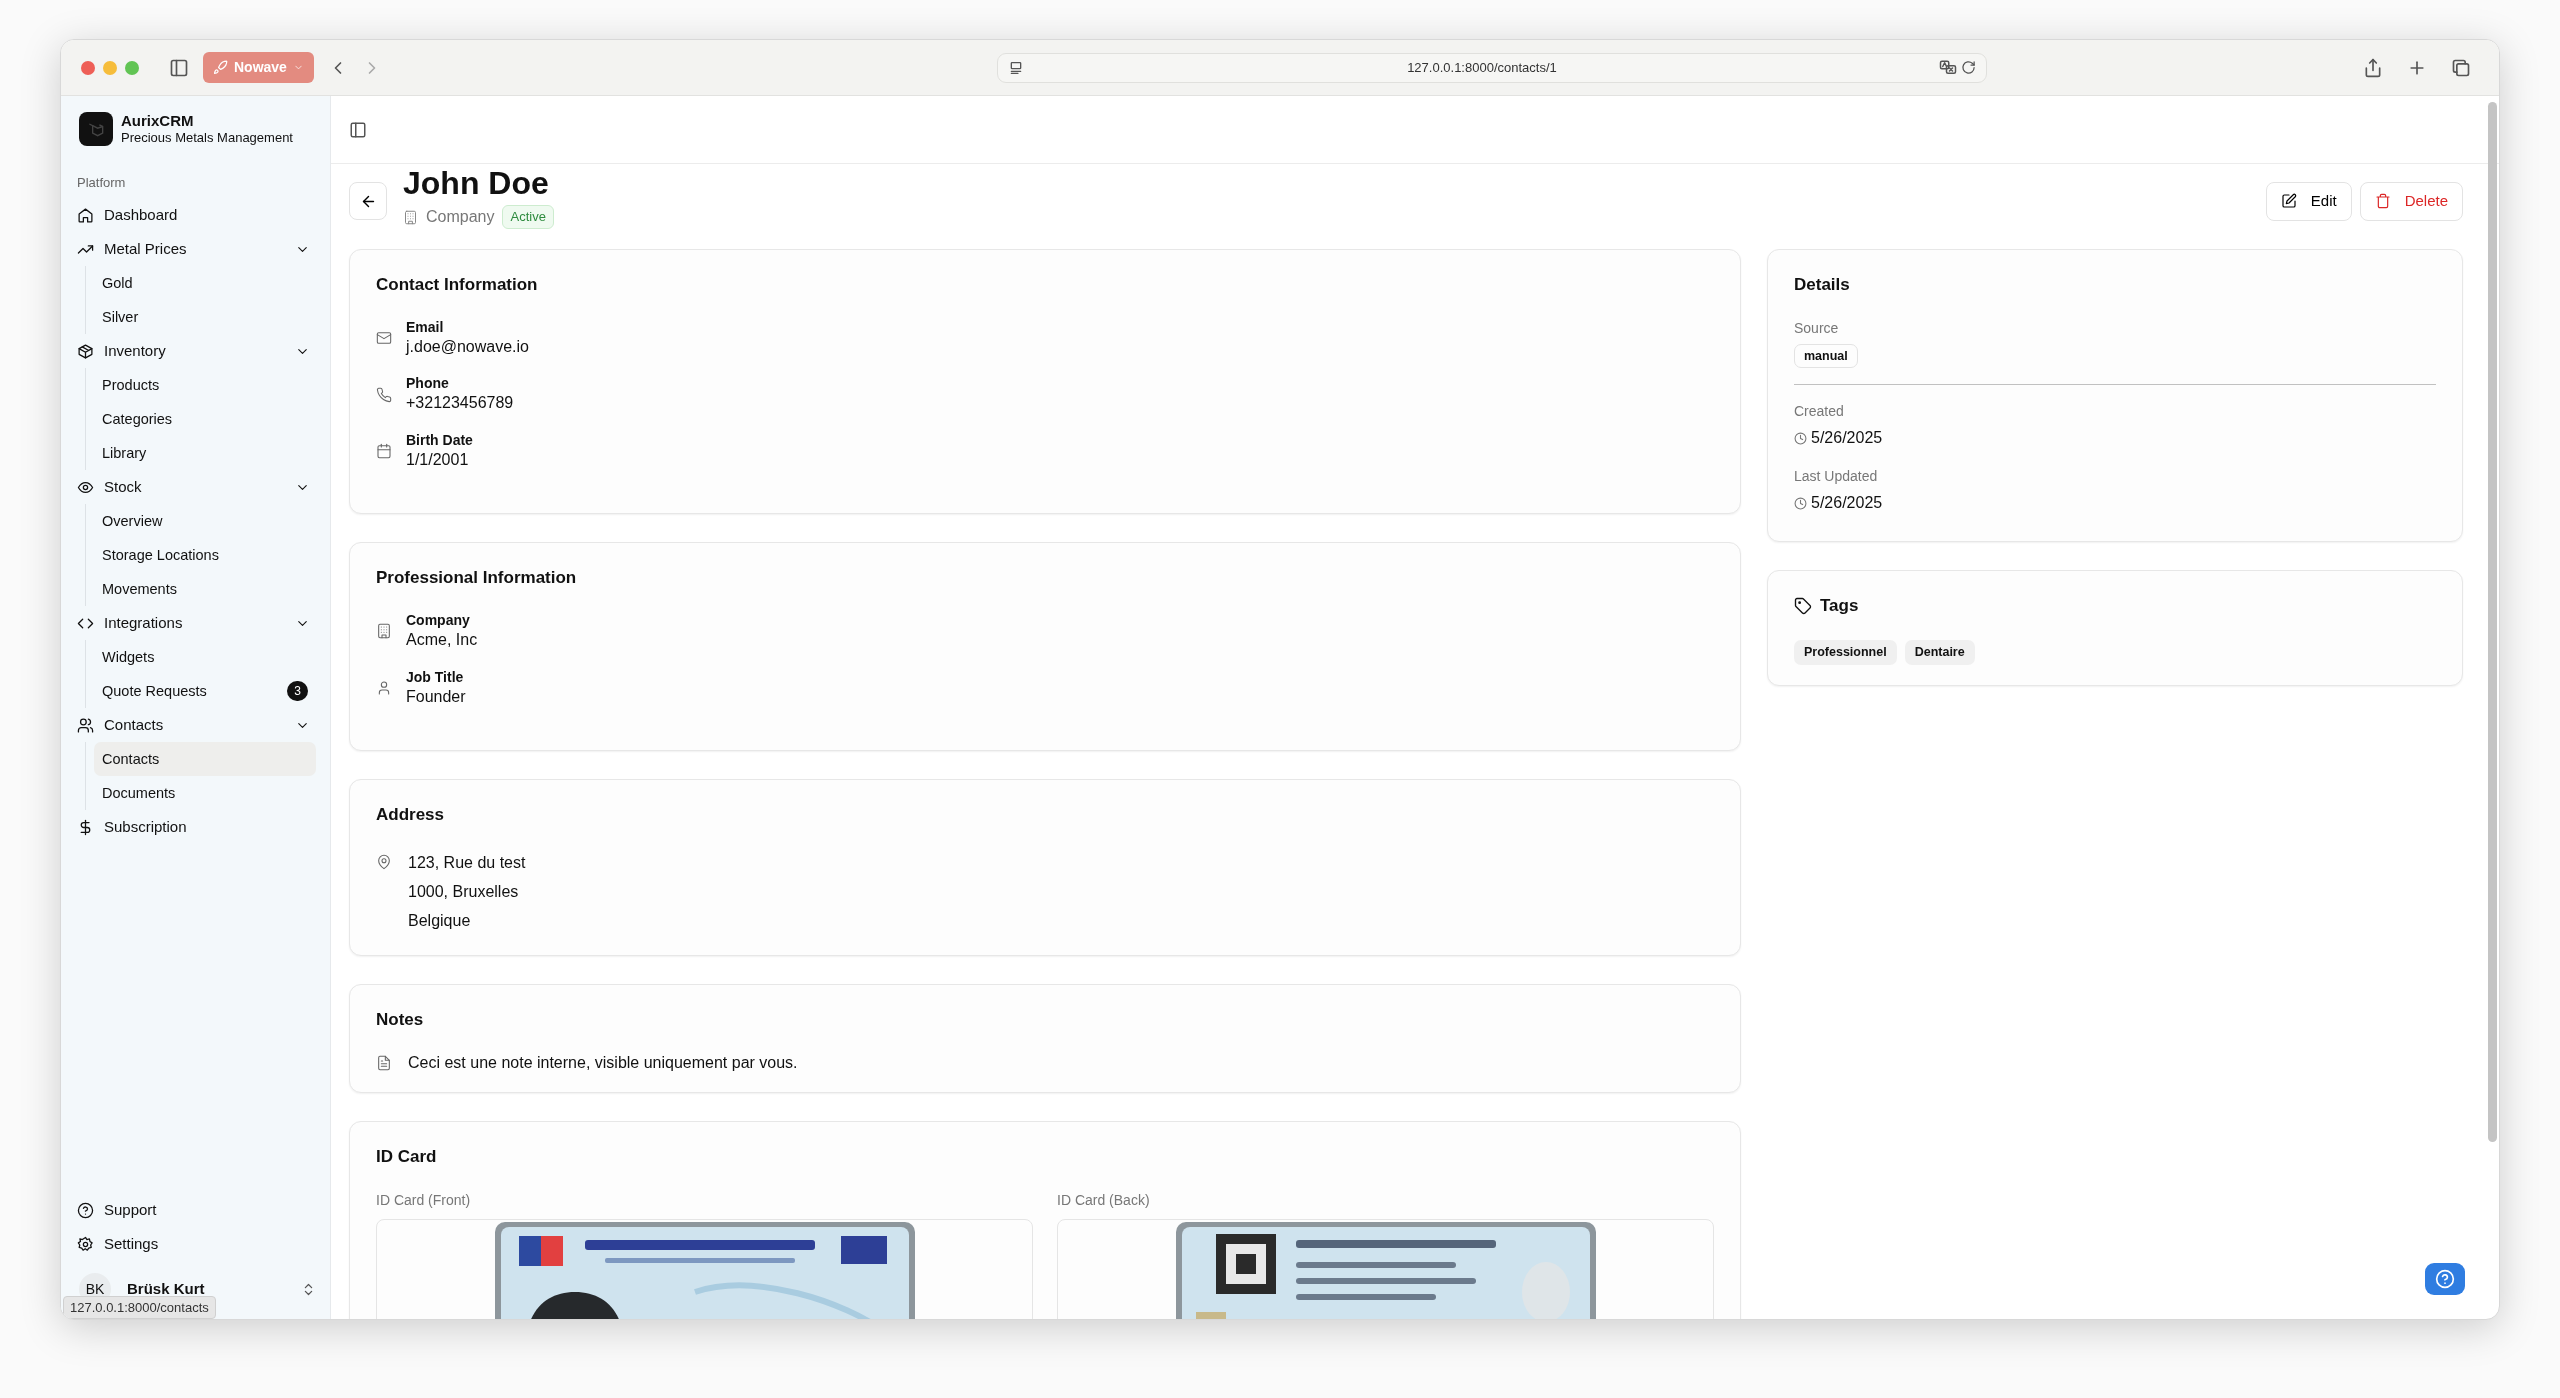  I want to click on section-title: Address, so click(411, 815).